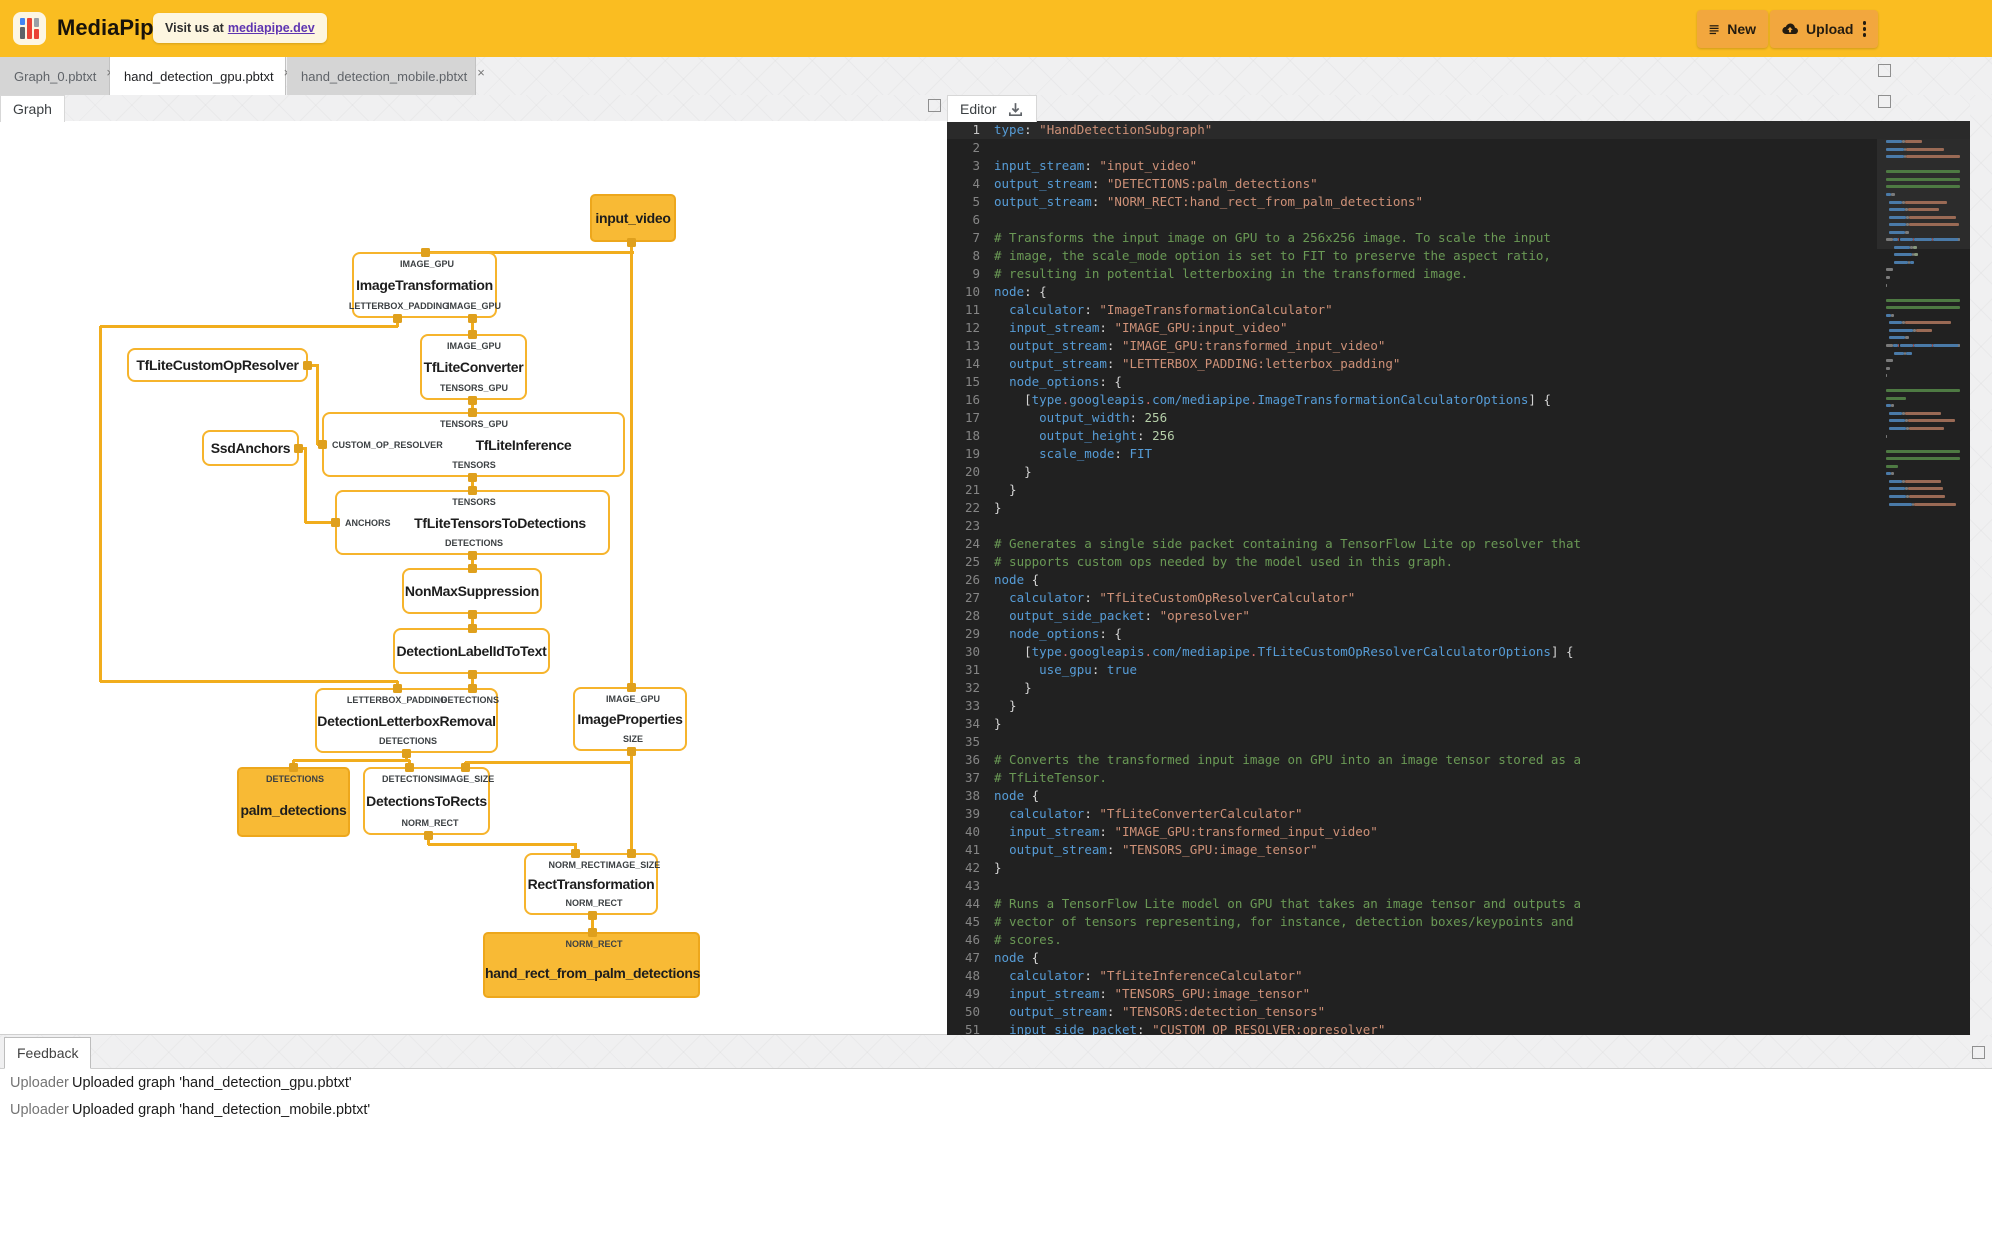  I want to click on line-number: 22, so click(972, 507).